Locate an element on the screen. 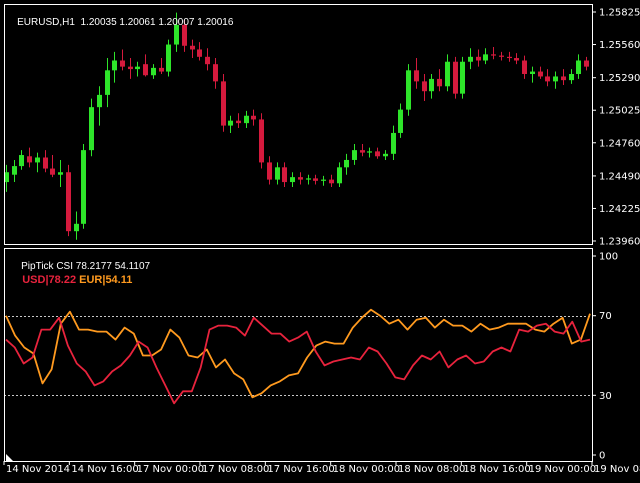 The height and width of the screenshot is (483, 640). time-tick-label: 17 Nov 08:00 is located at coordinates (235, 469).